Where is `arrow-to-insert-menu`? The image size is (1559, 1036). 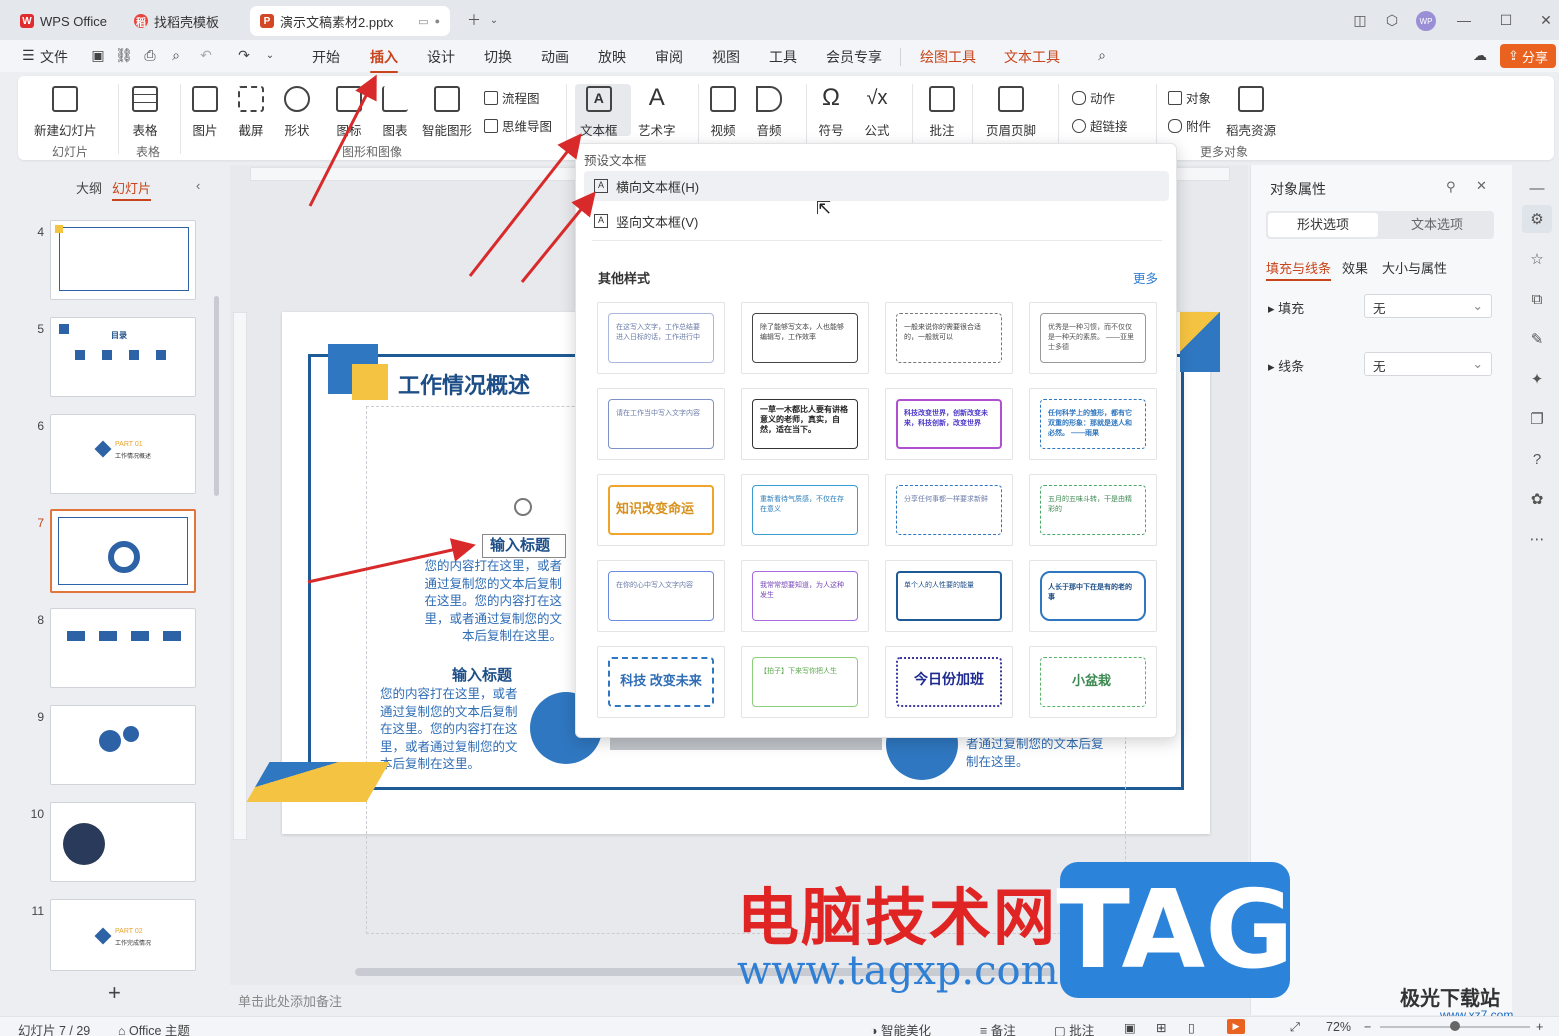 arrow-to-insert-menu is located at coordinates (342, 140).